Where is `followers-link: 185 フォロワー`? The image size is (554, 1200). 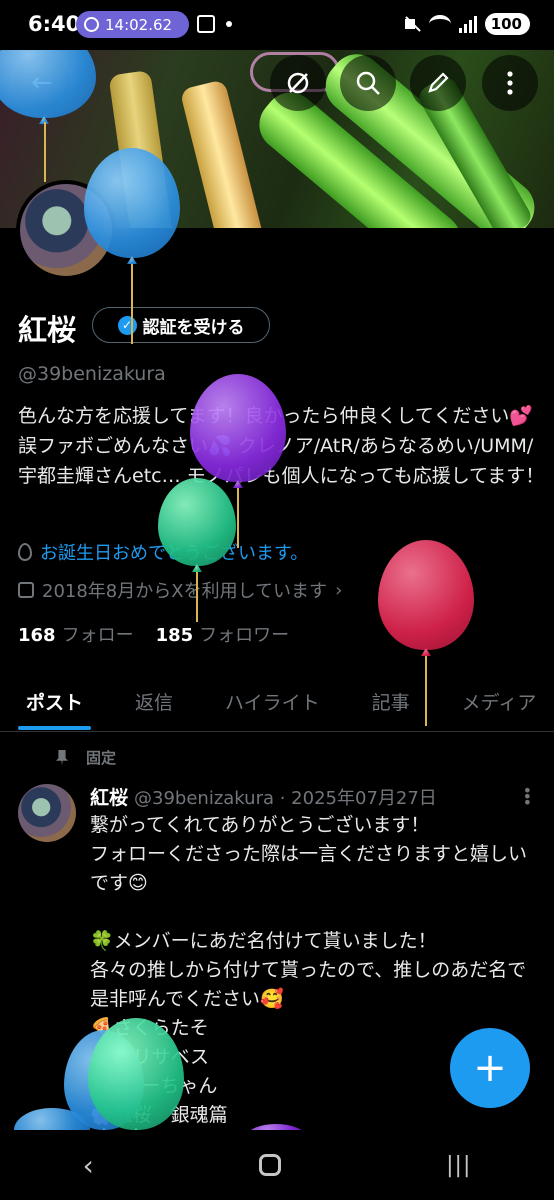 followers-link: 185 フォロワー is located at coordinates (223, 634).